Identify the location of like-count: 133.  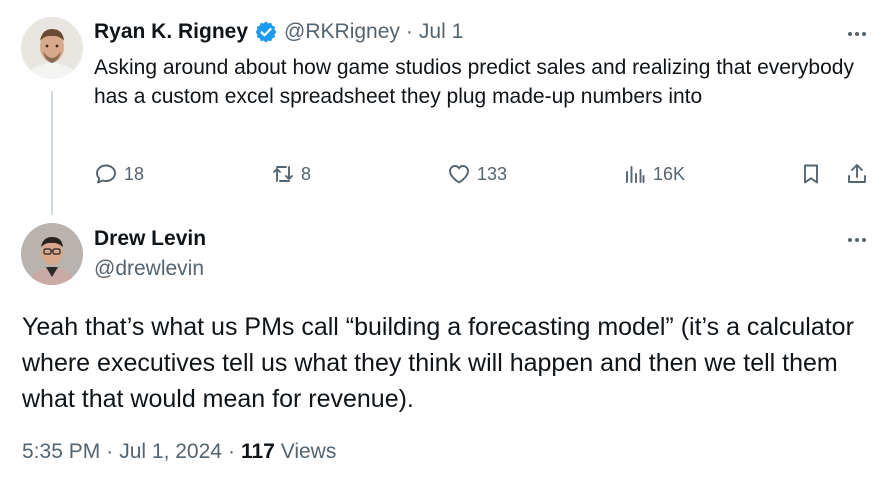
(492, 173).